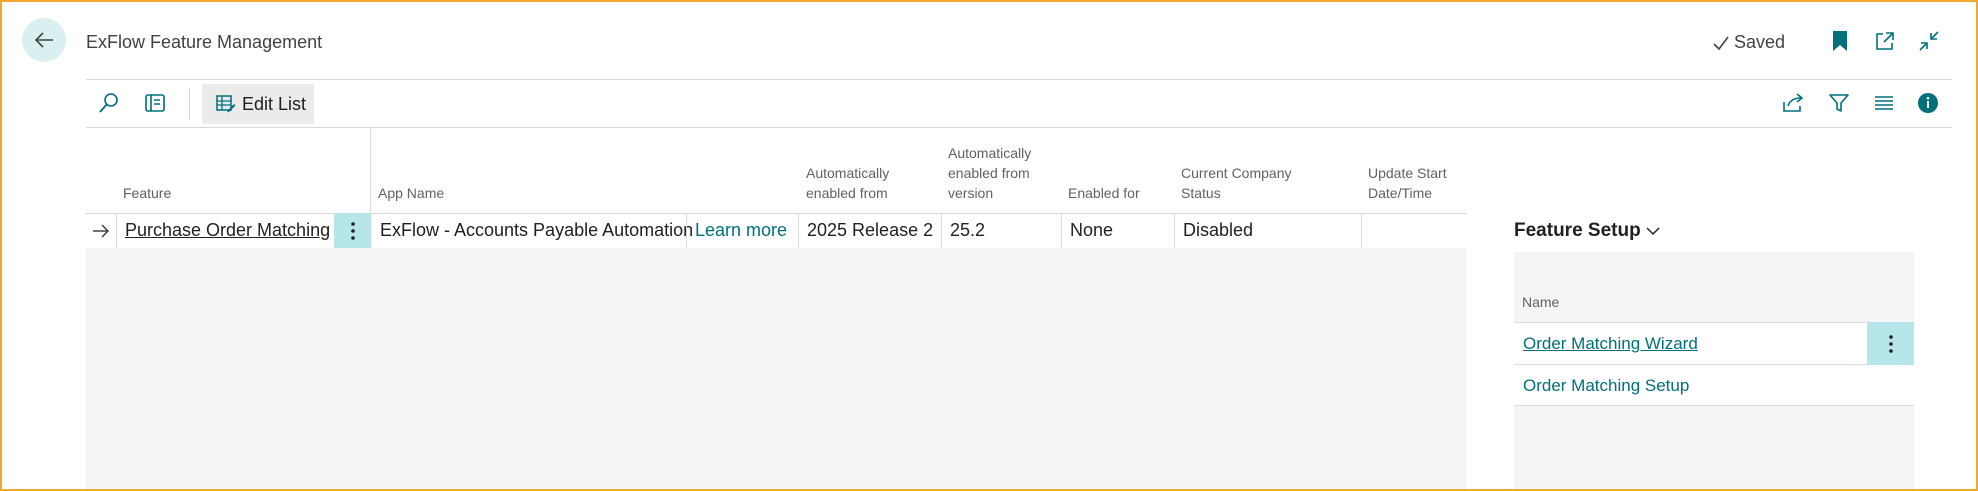  I want to click on share-icon, so click(1793, 102).